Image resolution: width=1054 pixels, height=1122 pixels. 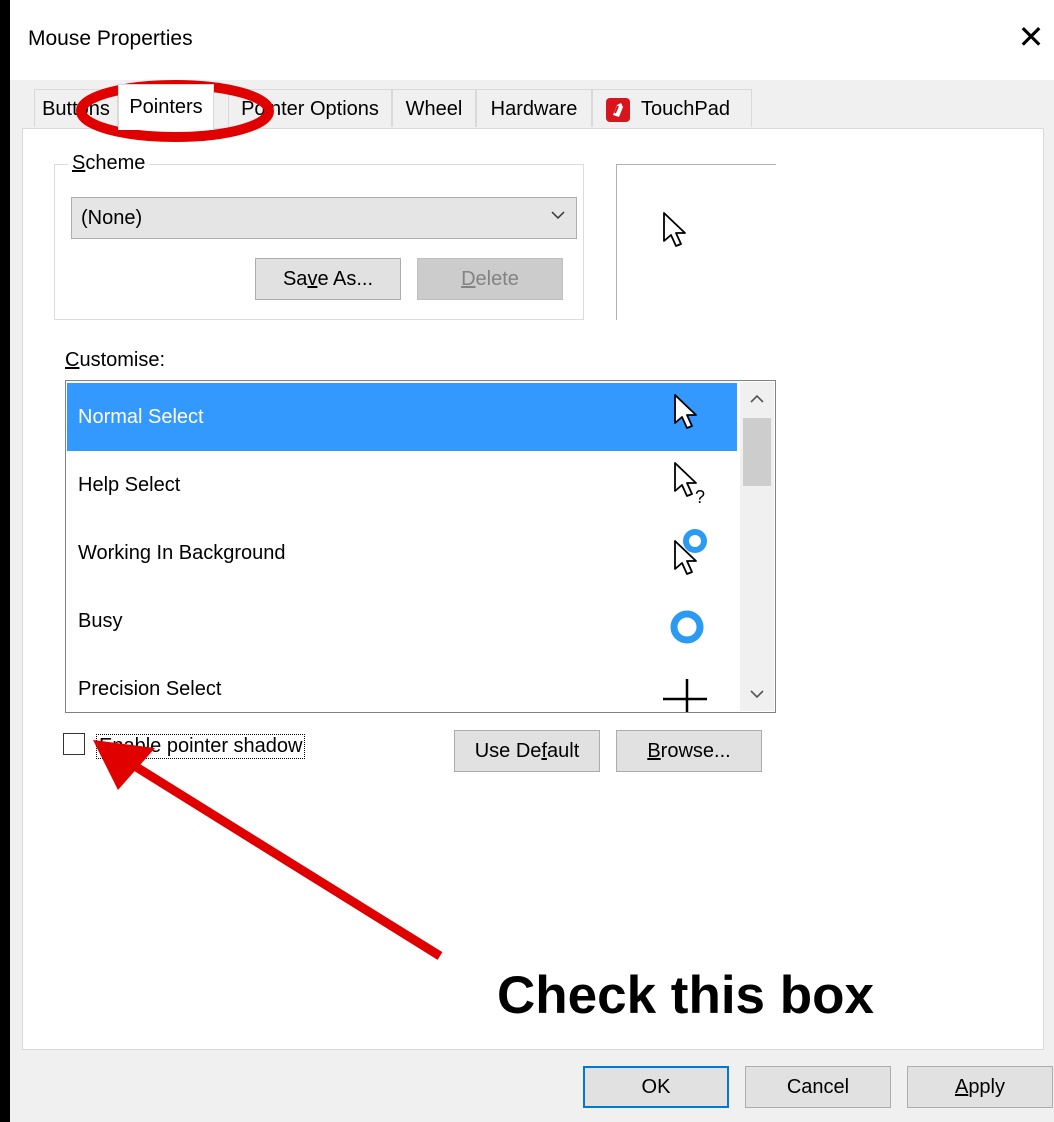 What do you see at coordinates (534, 108) in the screenshot?
I see `tab-hardware: Hardware` at bounding box center [534, 108].